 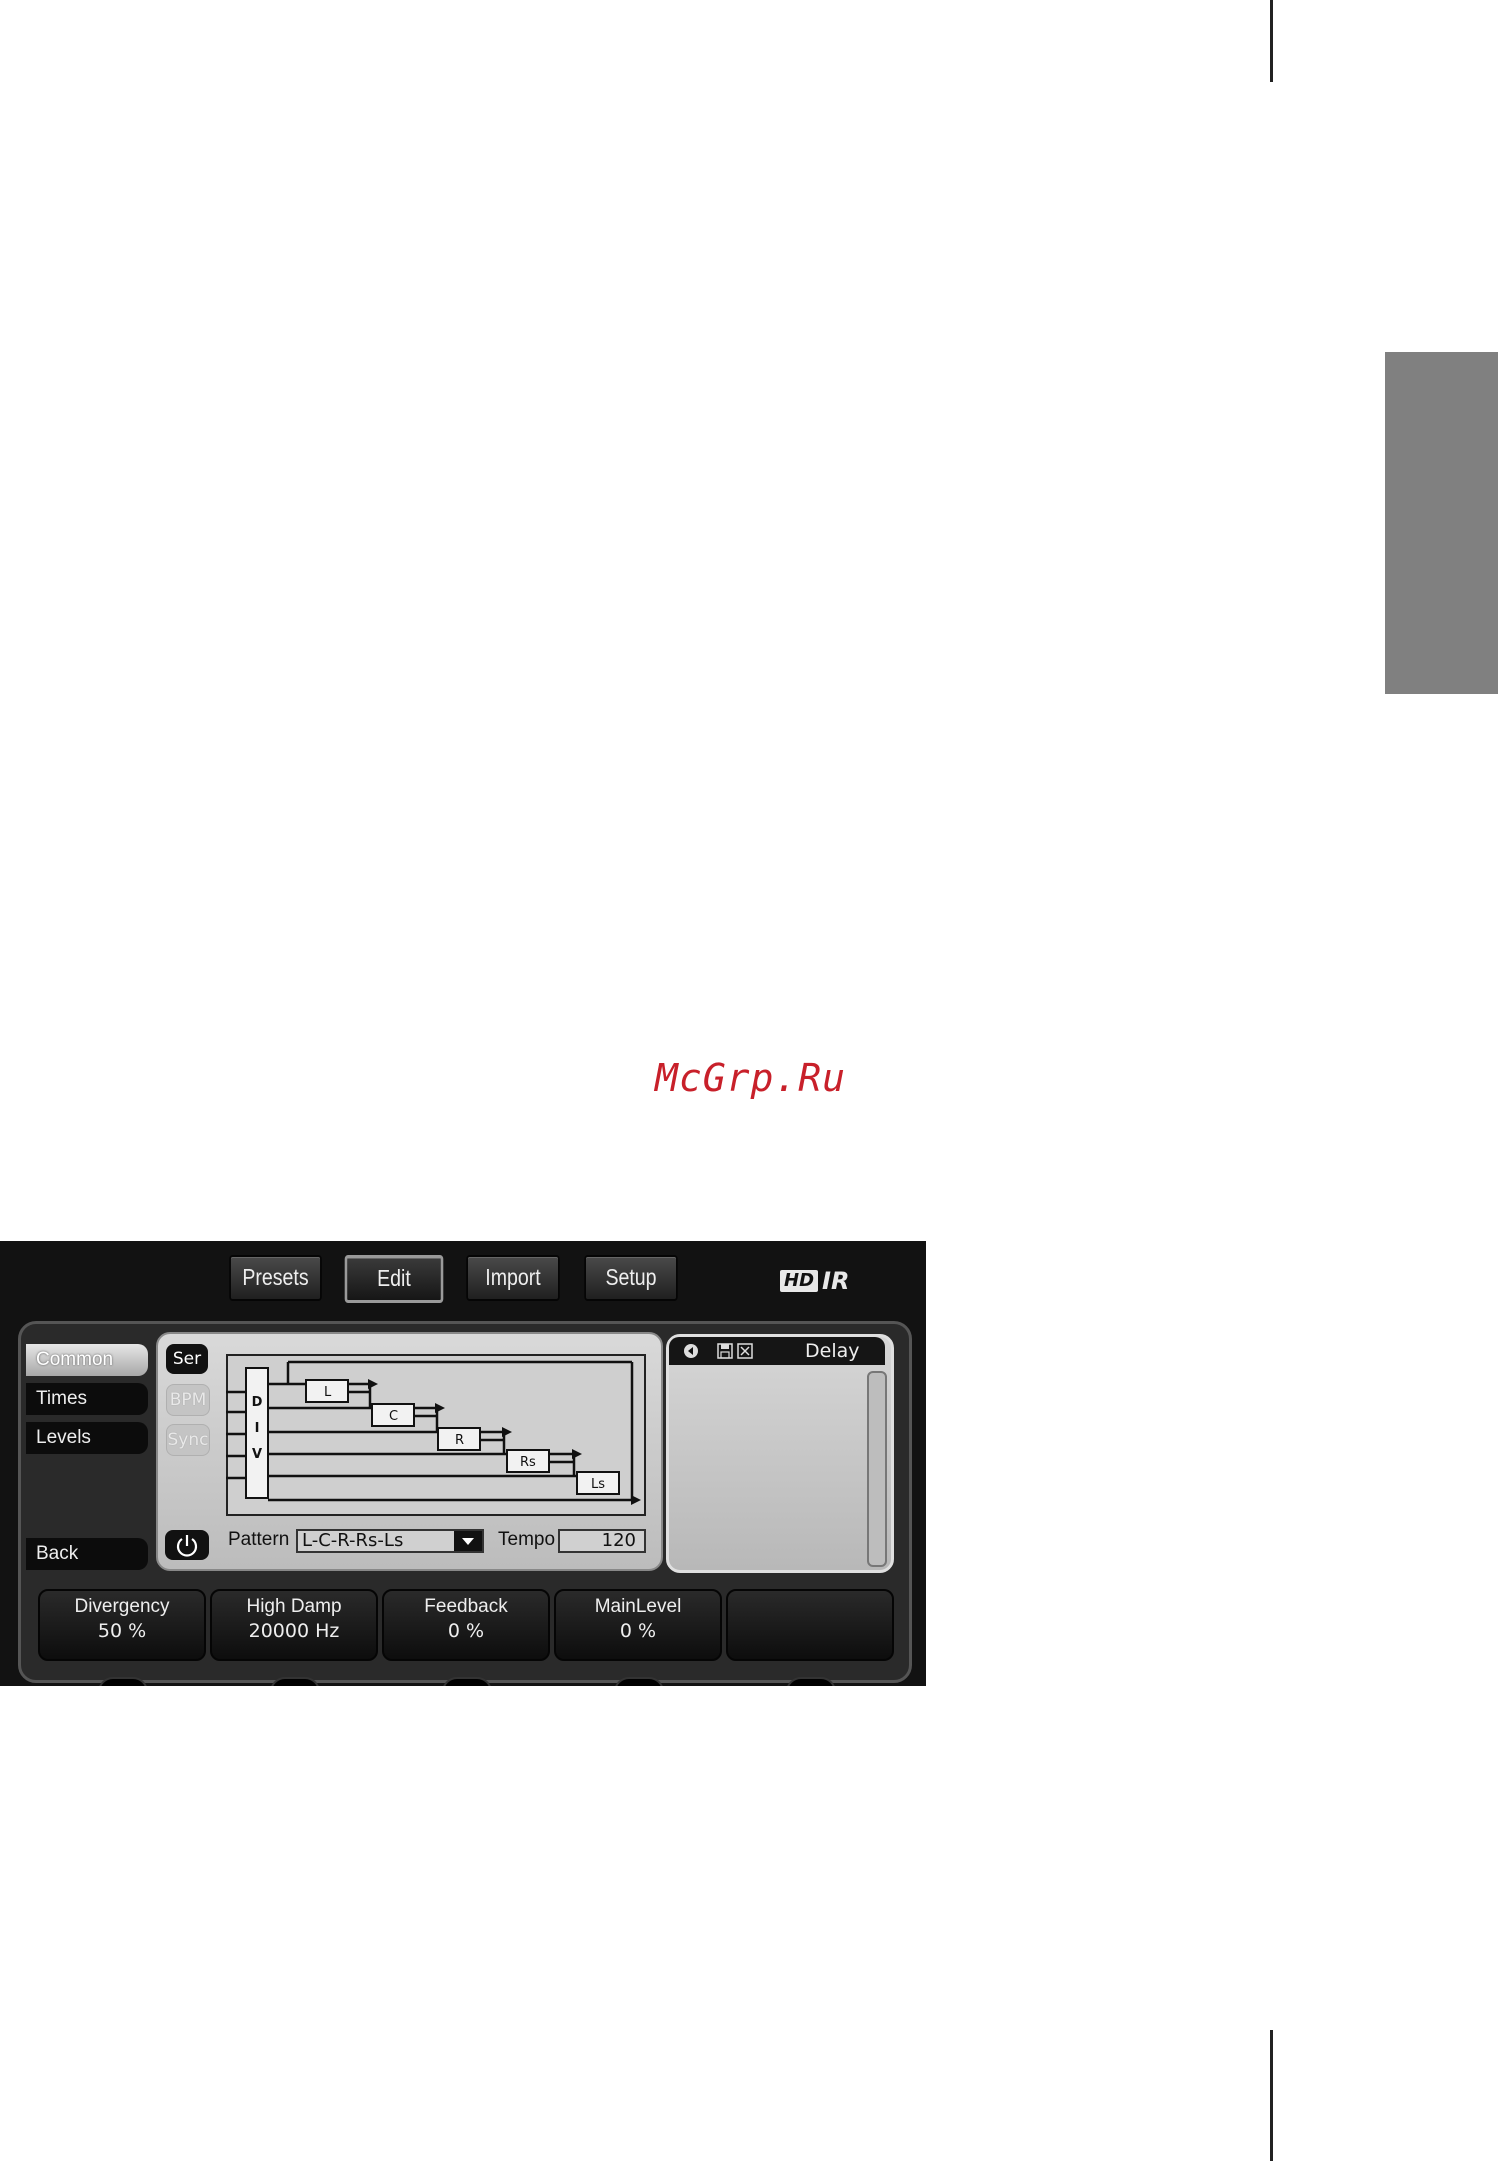 What do you see at coordinates (87, 1438) in the screenshot?
I see `menu-item-levels: Levels` at bounding box center [87, 1438].